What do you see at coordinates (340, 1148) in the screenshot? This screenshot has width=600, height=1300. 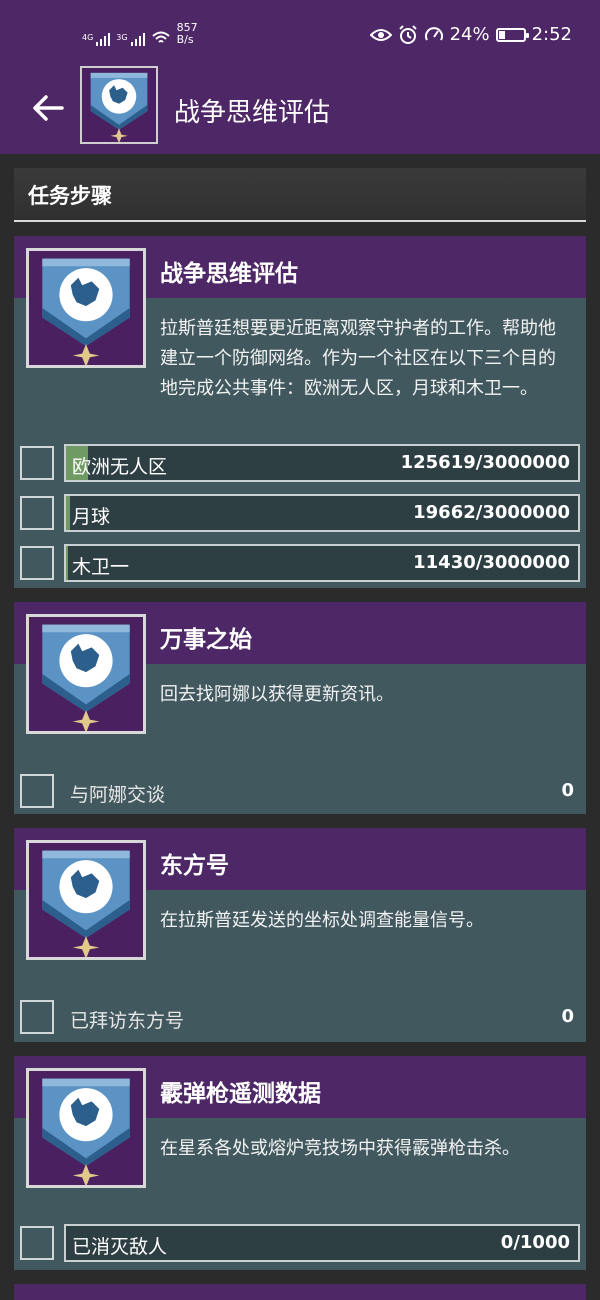 I see `quest-description: 在星系各处或熔炉竞技场中获得霰弹枪击杀。` at bounding box center [340, 1148].